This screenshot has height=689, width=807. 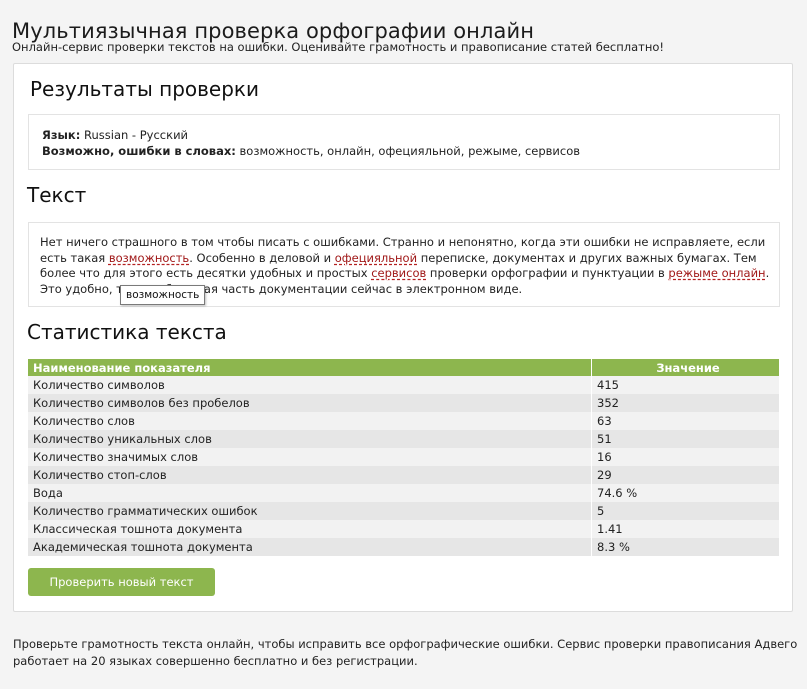 I want to click on stats-heading: Статистика текста, so click(x=127, y=332).